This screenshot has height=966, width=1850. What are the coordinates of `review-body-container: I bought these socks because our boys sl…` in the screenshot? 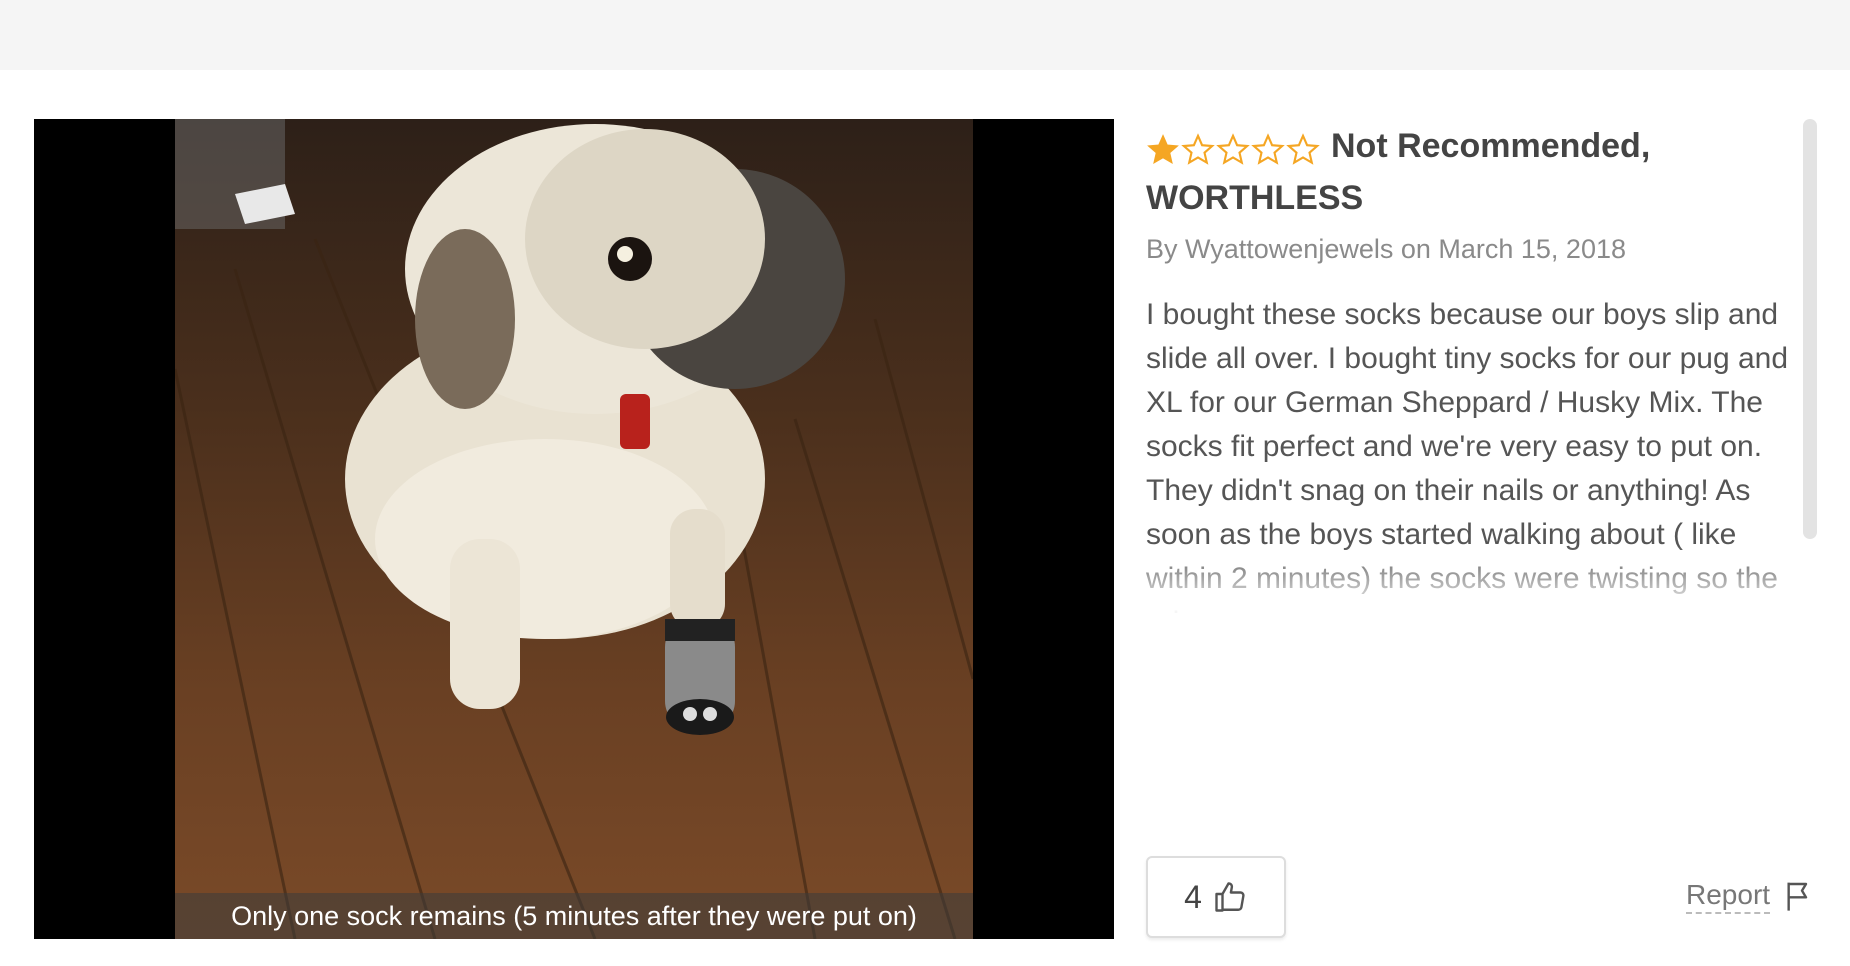 It's located at (1471, 454).